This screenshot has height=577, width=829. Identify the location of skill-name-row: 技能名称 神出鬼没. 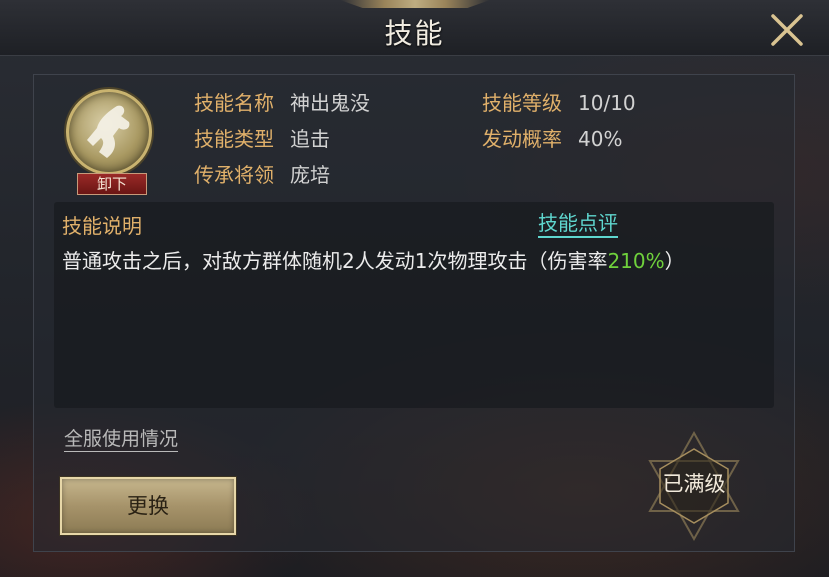
(282, 101).